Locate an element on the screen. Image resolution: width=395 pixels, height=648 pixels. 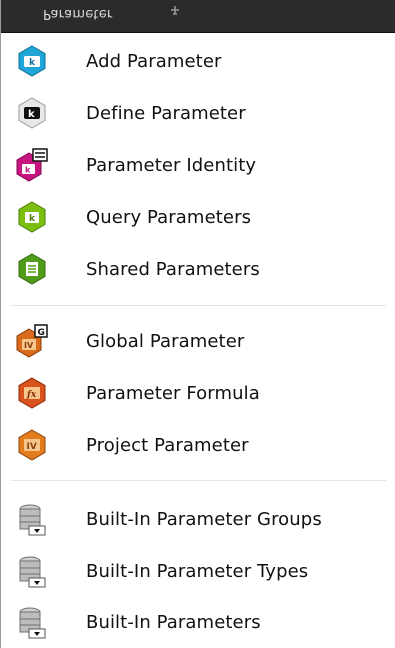
menu-item-parameter-identity: k Parameter Identity is located at coordinates (198, 165).